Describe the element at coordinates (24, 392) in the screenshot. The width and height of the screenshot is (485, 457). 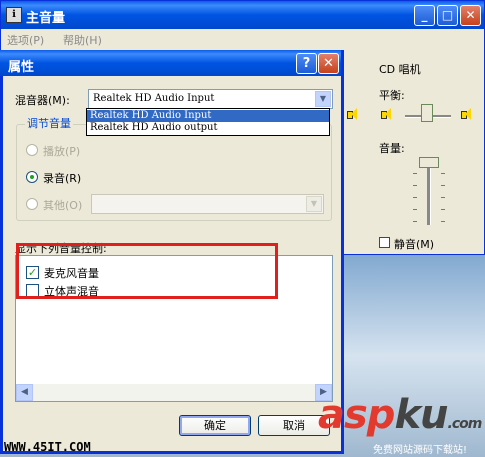
I see `scroll-left-icon: ◀` at that location.